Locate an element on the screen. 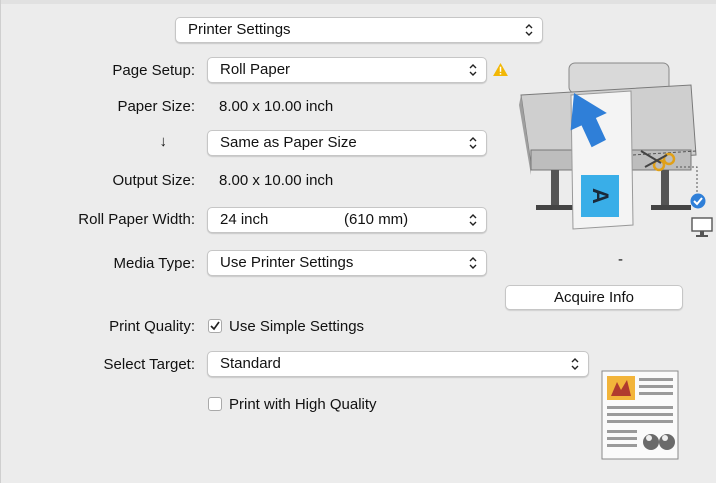  use-simple-settings-label: Use Simple Settings is located at coordinates (296, 326).